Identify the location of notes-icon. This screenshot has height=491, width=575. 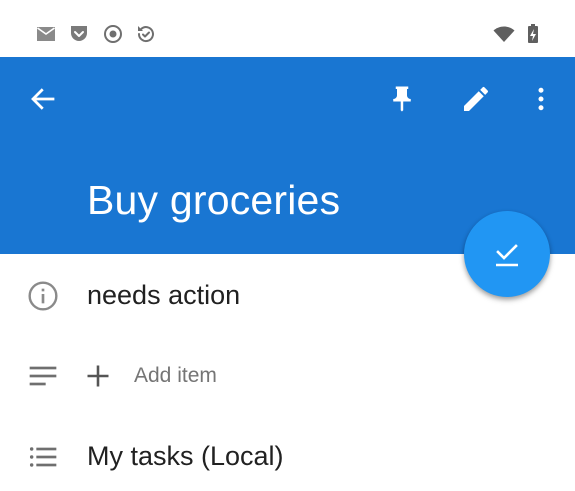
(43, 376).